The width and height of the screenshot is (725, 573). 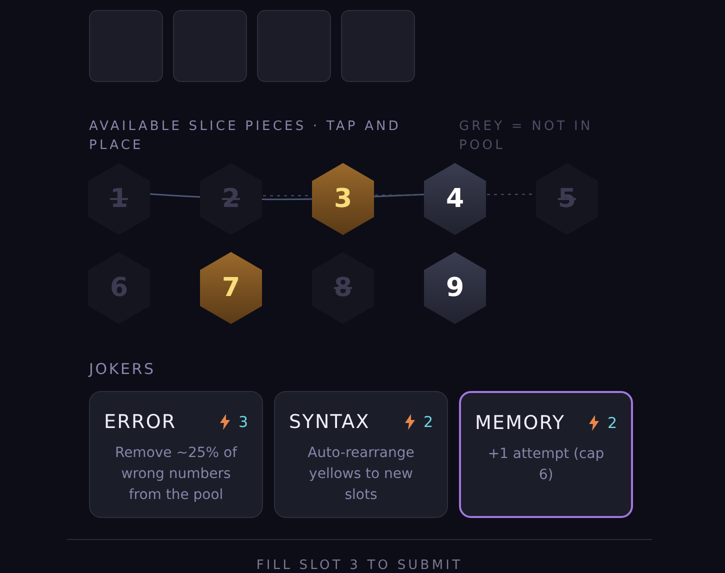 What do you see at coordinates (121, 369) in the screenshot?
I see `section-title: JOKERS` at bounding box center [121, 369].